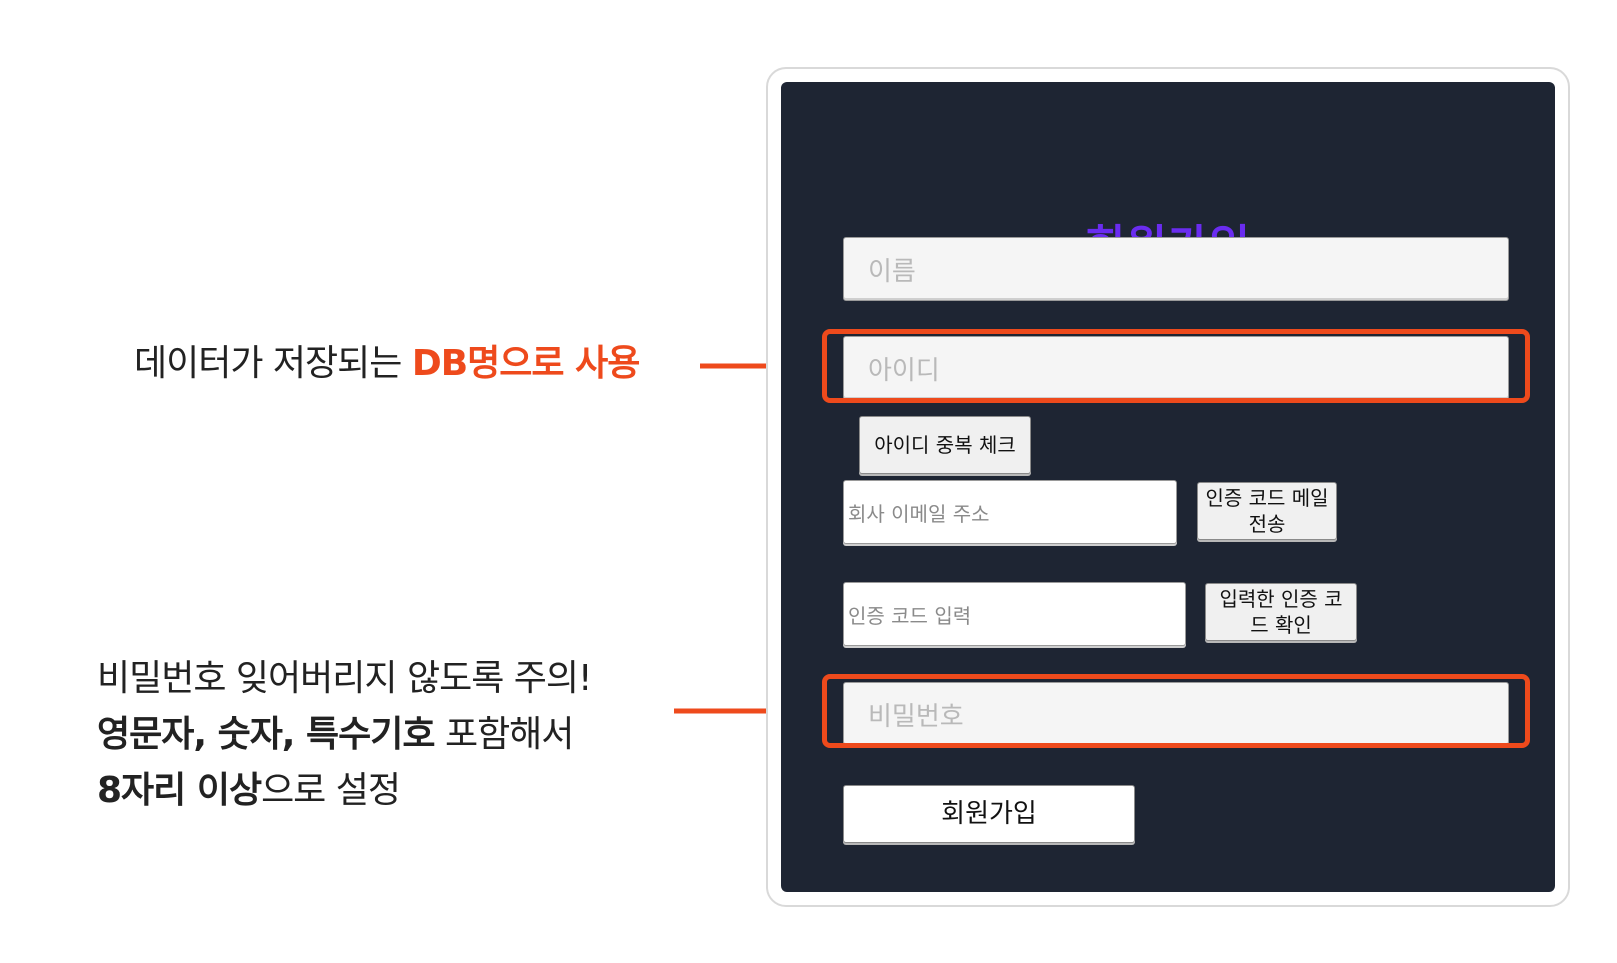 Image resolution: width=1617 pixels, height=963 pixels. What do you see at coordinates (331, 790) in the screenshot?
I see `annotation-password-line3-rest: 으로 설정` at bounding box center [331, 790].